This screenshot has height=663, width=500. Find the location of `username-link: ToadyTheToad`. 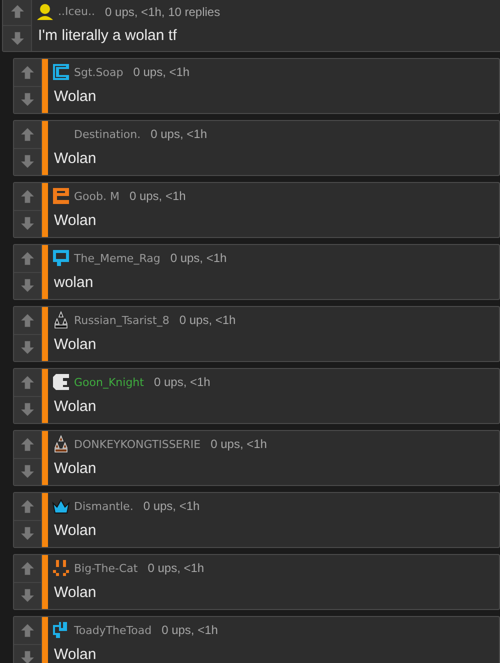

username-link: ToadyTheToad is located at coordinates (113, 630).